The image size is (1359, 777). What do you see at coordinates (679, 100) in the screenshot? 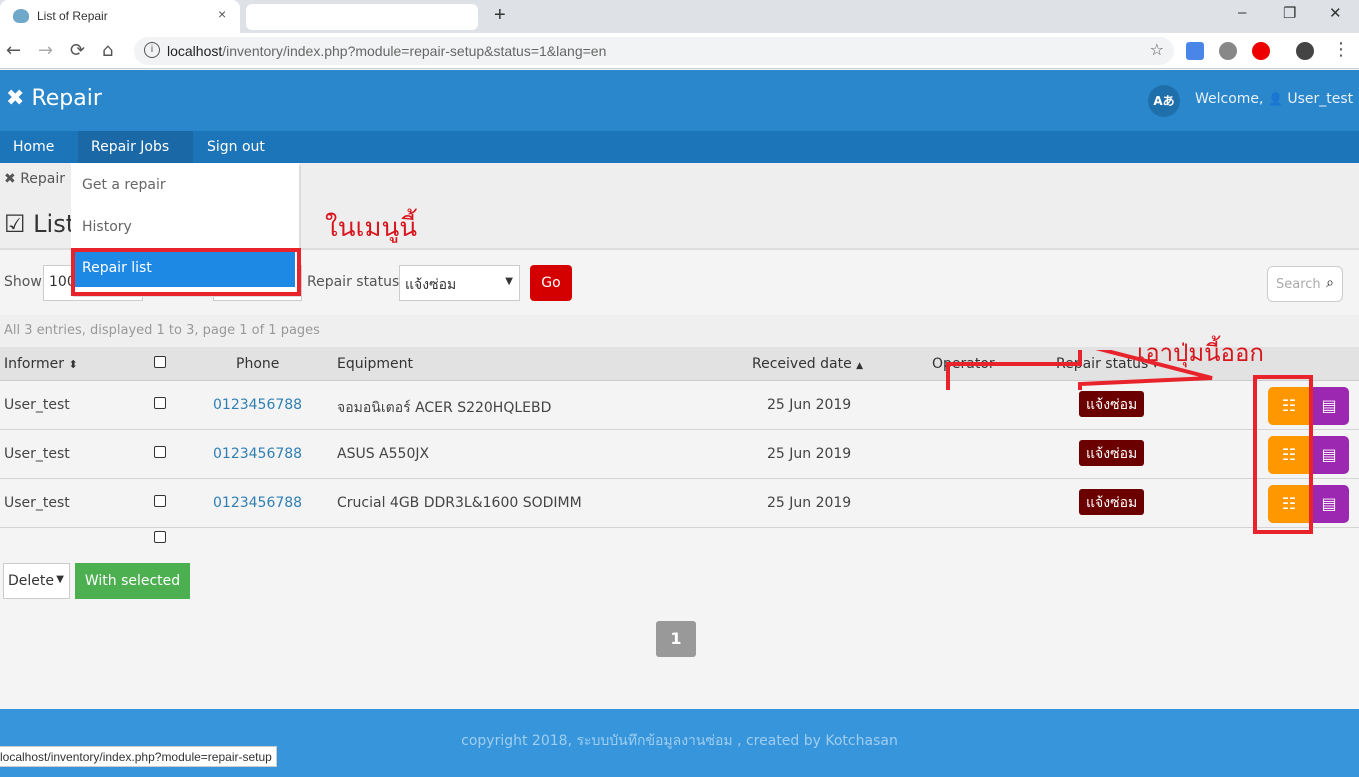
I see `app-header: ✖ Repair Aあ Welcome, 👤 User_test` at bounding box center [679, 100].